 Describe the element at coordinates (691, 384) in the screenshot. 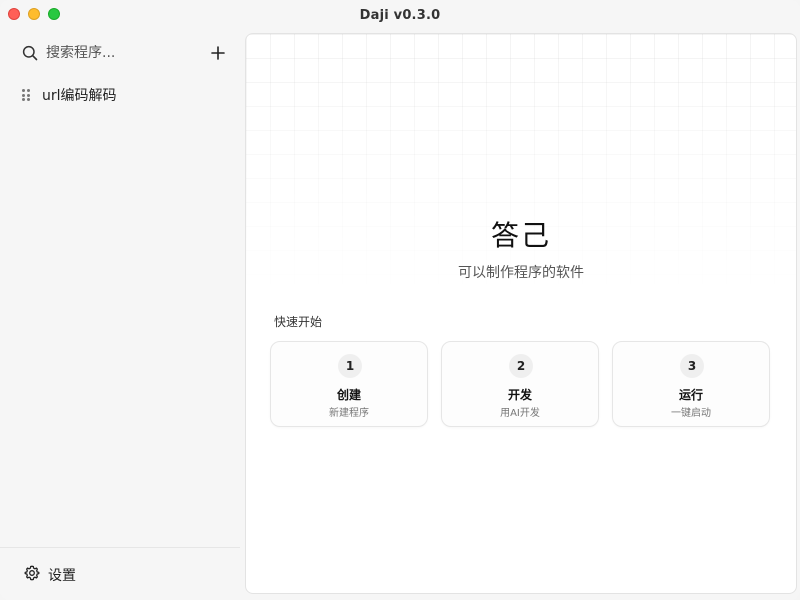

I see `run-card: 3 运行 一键启动` at that location.